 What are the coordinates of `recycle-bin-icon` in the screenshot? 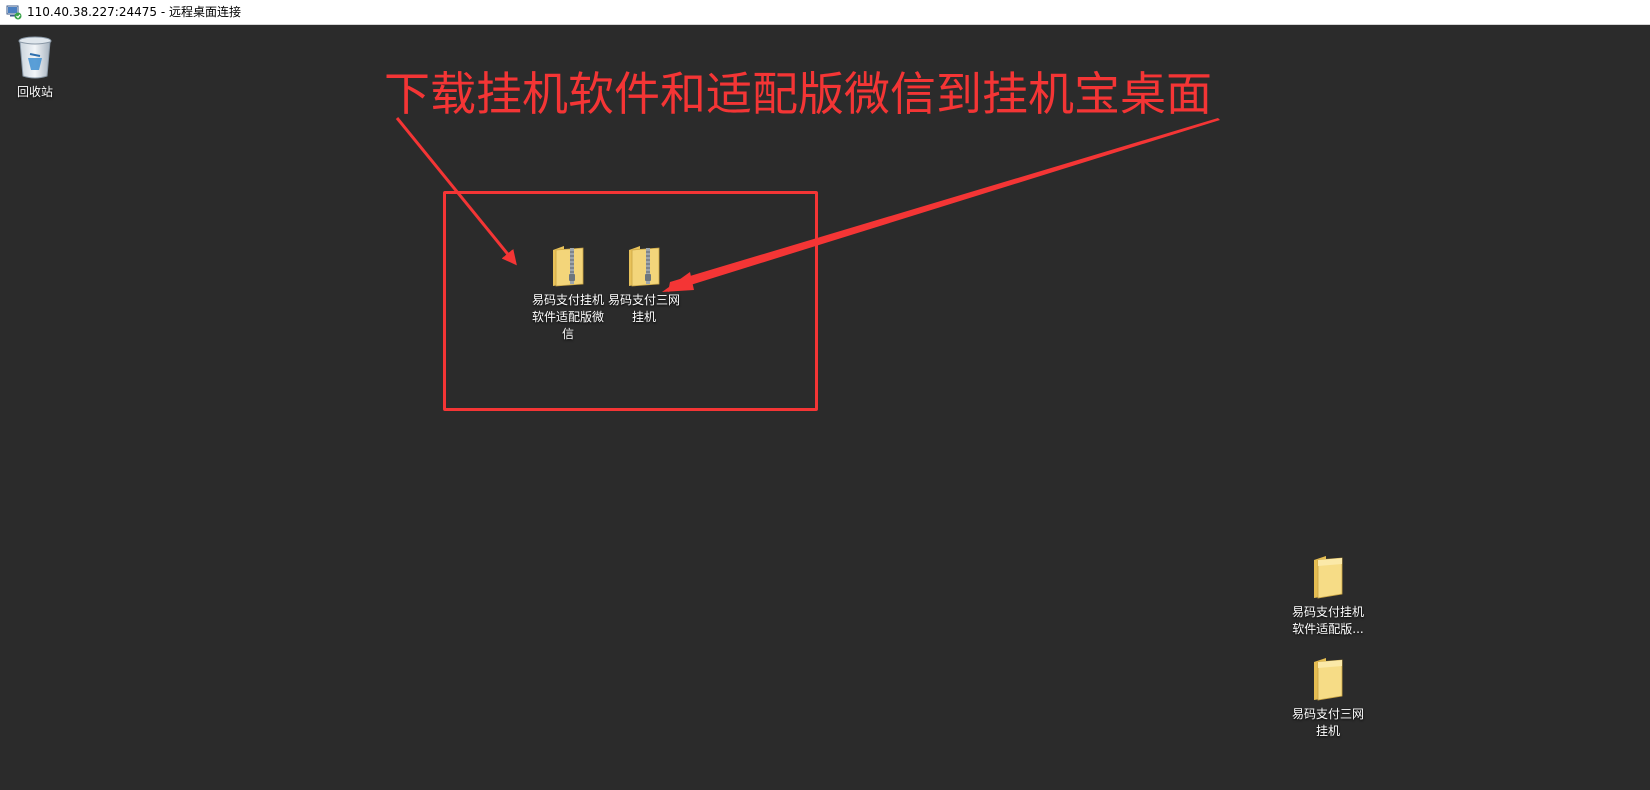 It's located at (35, 57).